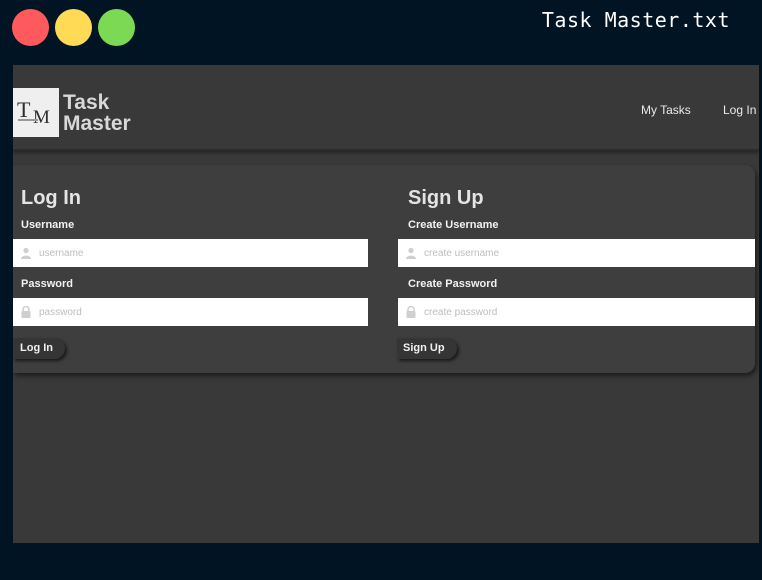  I want to click on brand-line-1: Task, so click(86, 102).